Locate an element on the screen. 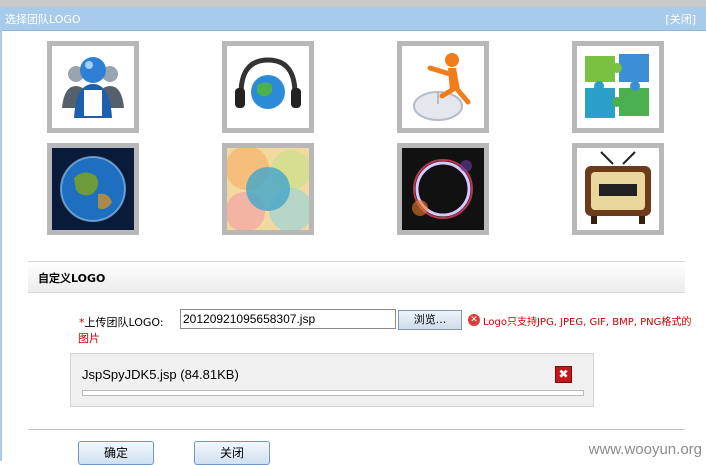 The height and width of the screenshot is (465, 706). uploaded-file-label: JspSpyJDK5.jsp (84.81KB) is located at coordinates (160, 374).